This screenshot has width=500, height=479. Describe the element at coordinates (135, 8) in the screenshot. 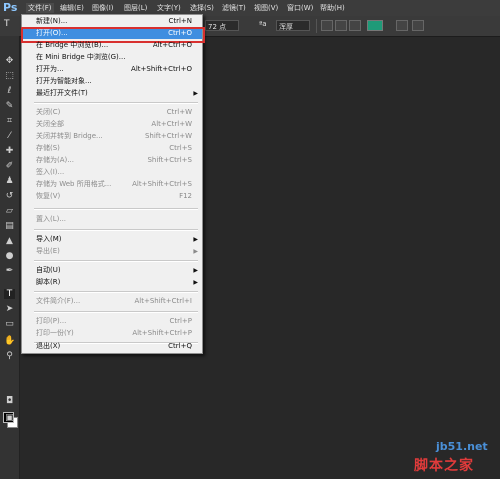

I see `menu-layer: 图层(L)` at that location.